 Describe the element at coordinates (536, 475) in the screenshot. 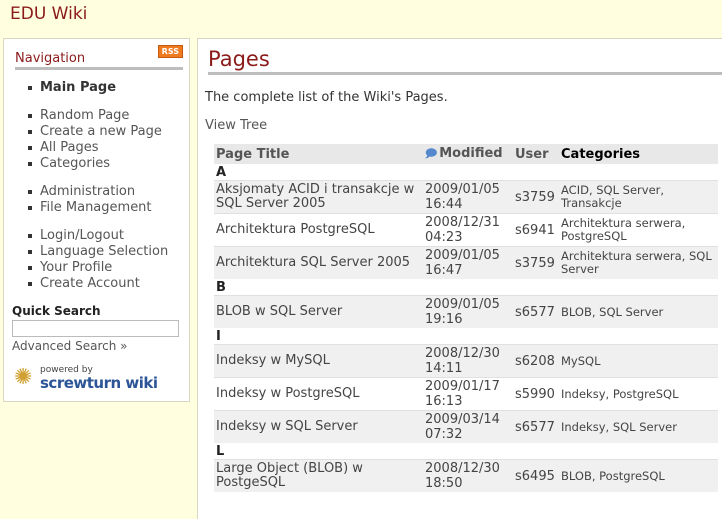

I see `user-link: s6495` at that location.